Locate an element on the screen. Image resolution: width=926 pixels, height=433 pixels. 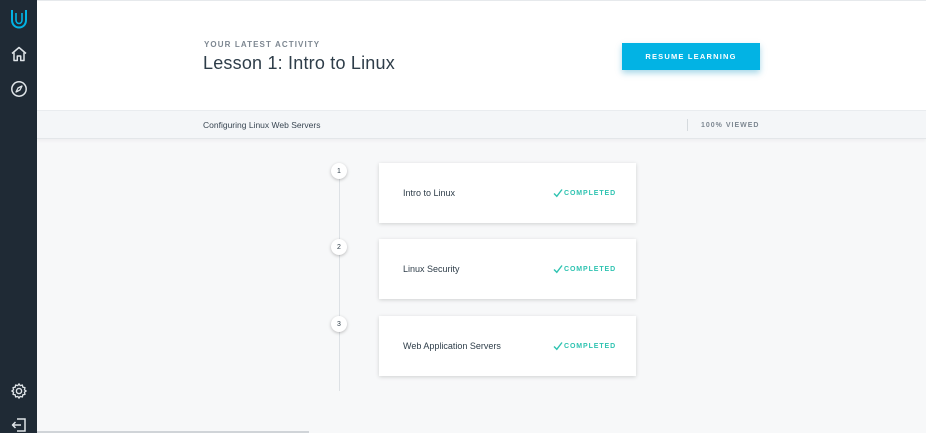
divider is located at coordinates (687, 125).